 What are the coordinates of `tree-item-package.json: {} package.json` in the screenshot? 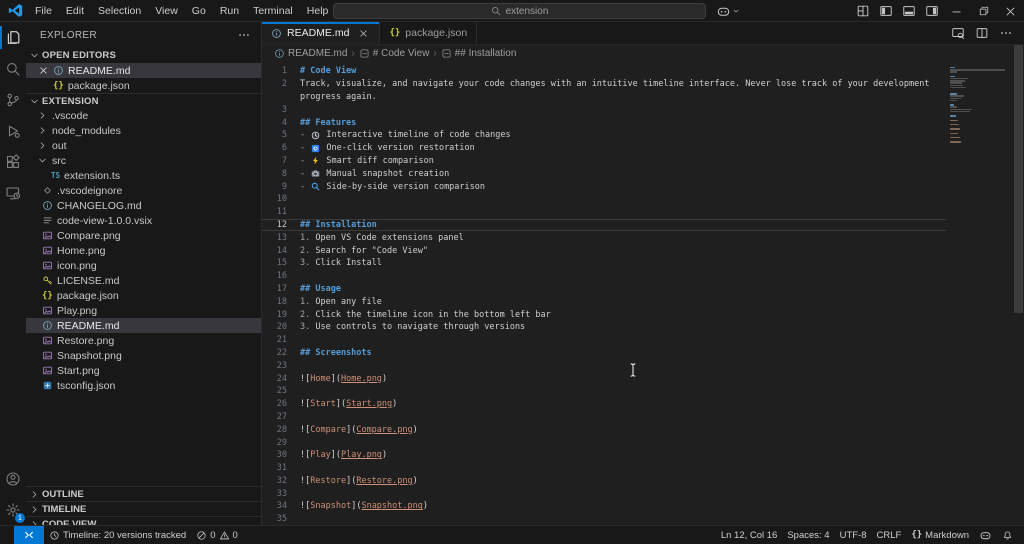 It's located at (143, 295).